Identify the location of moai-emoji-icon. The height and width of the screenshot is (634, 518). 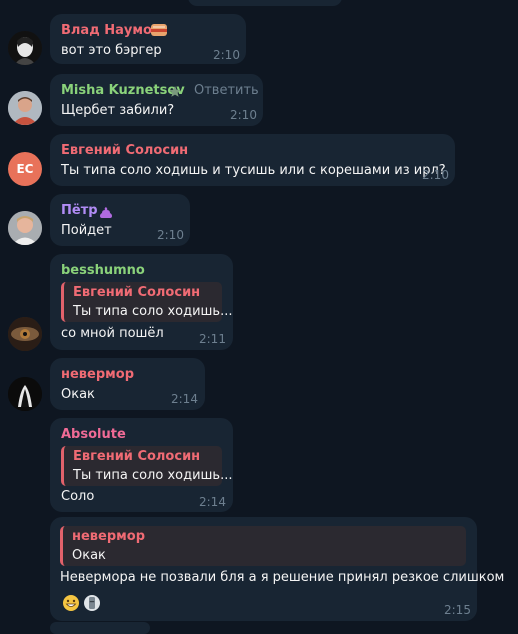
(92, 603).